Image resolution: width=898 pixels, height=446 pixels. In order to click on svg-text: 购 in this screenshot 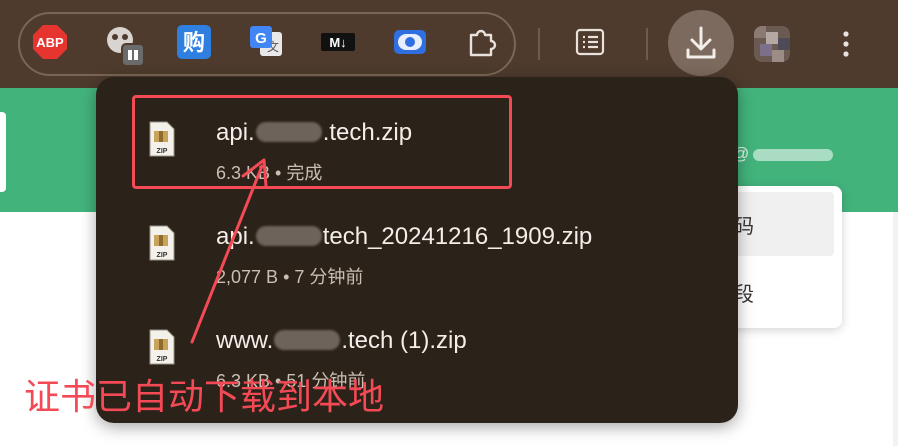, I will do `click(194, 43)`.